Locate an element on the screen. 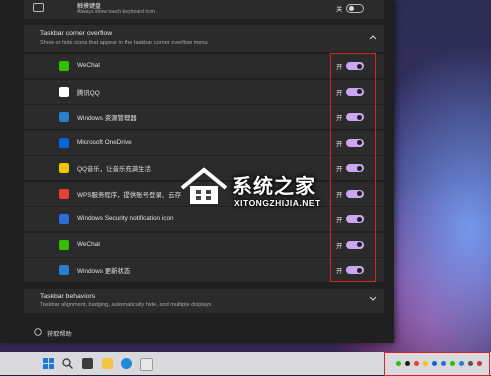  overflow-item-label: Windows Security notification icon is located at coordinates (125, 218).